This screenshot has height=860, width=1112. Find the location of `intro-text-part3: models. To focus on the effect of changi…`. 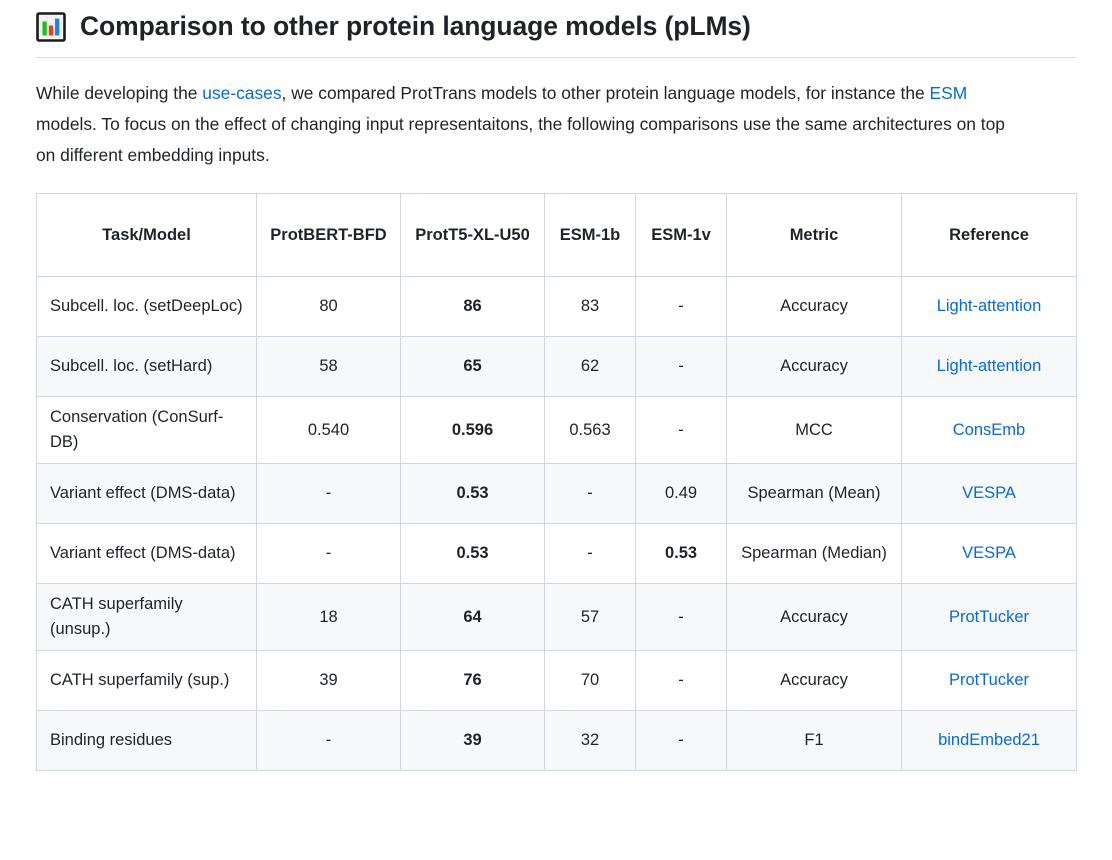

intro-text-part3: models. To focus on the effect of changi… is located at coordinates (520, 139).